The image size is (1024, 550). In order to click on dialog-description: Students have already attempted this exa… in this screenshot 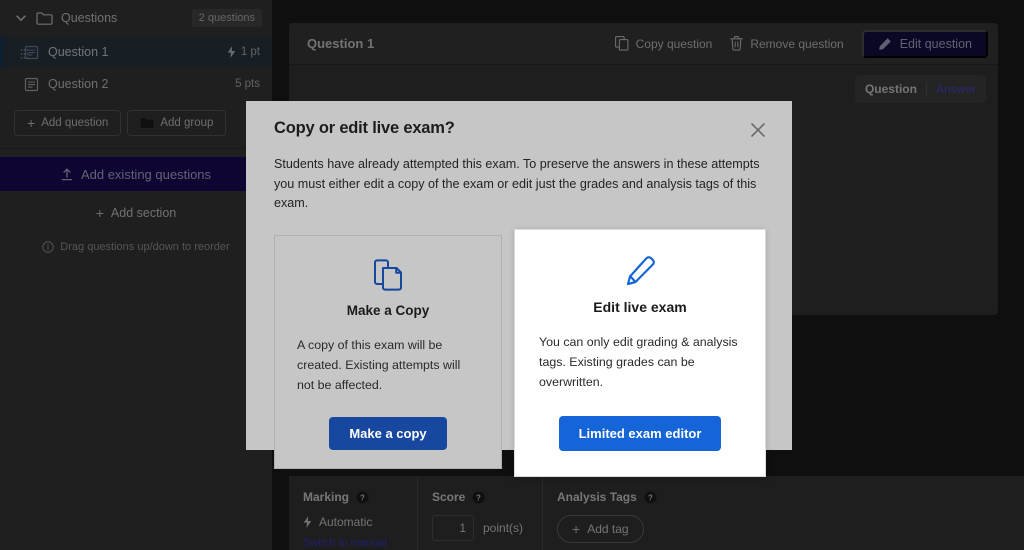, I will do `click(517, 184)`.